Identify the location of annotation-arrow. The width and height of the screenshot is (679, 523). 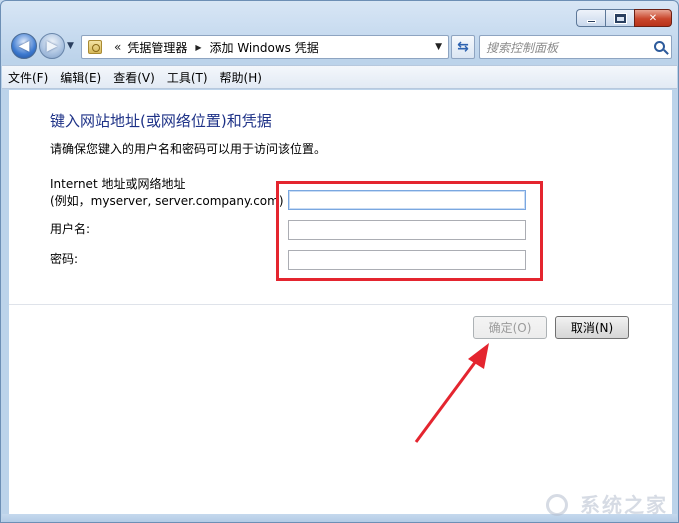
(451, 393).